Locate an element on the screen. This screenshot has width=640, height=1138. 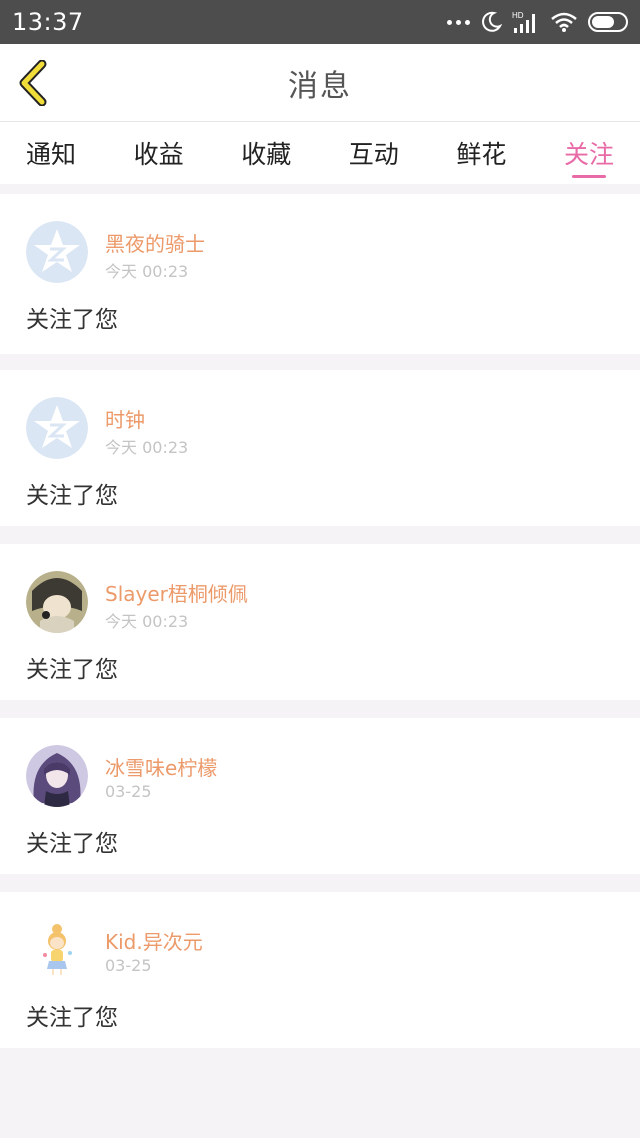
status-icons: HD is located at coordinates (537, 22).